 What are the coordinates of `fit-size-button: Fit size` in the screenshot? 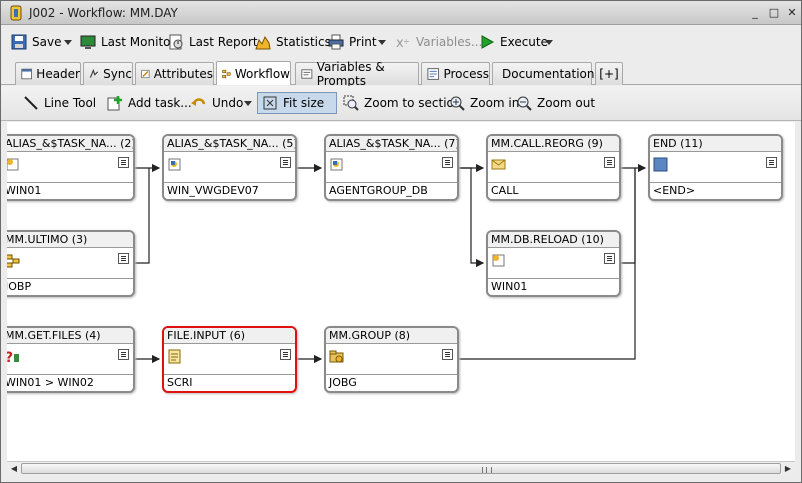 It's located at (297, 103).